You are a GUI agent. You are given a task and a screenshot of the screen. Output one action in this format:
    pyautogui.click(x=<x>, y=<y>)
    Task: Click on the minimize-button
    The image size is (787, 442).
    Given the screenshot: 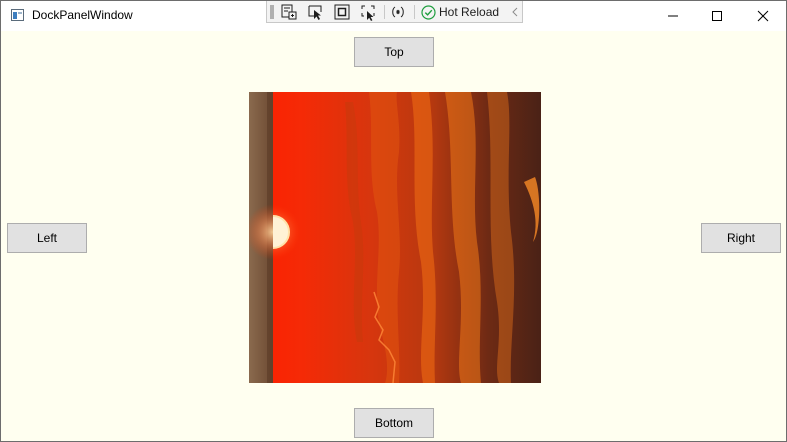 What is the action you would take?
    pyautogui.click(x=673, y=16)
    